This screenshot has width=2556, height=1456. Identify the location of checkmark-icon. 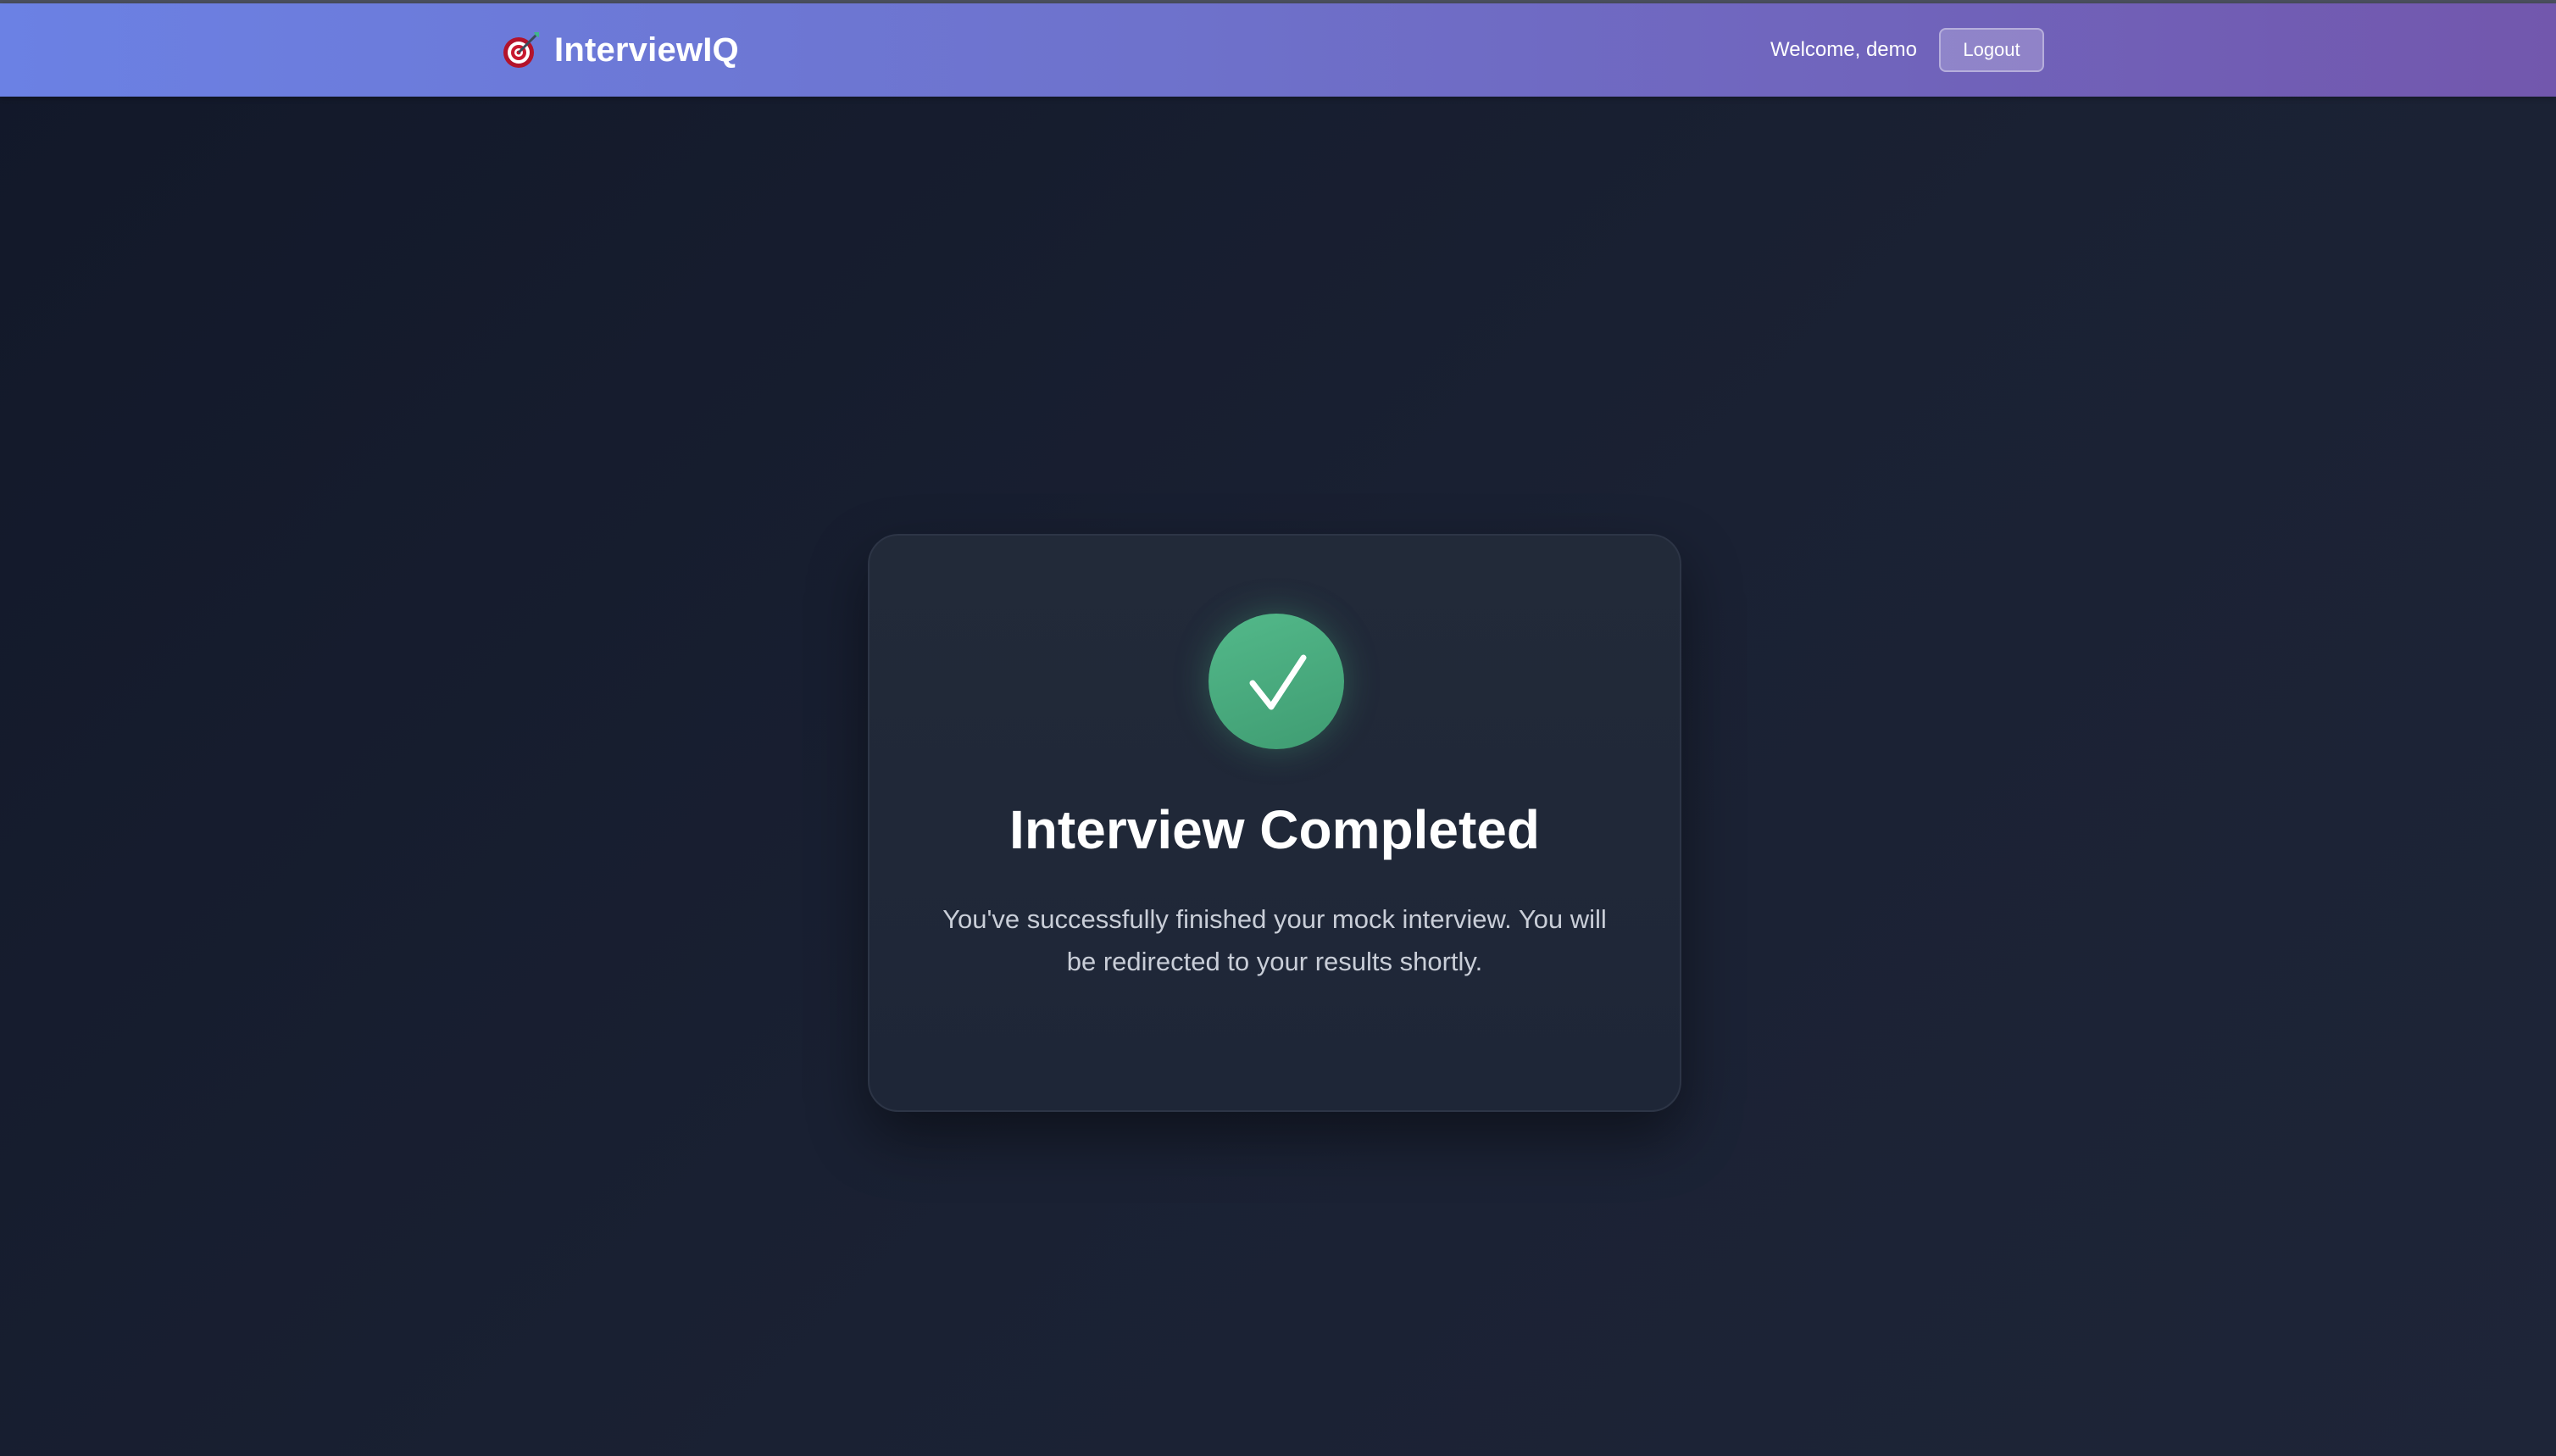
(1278, 682).